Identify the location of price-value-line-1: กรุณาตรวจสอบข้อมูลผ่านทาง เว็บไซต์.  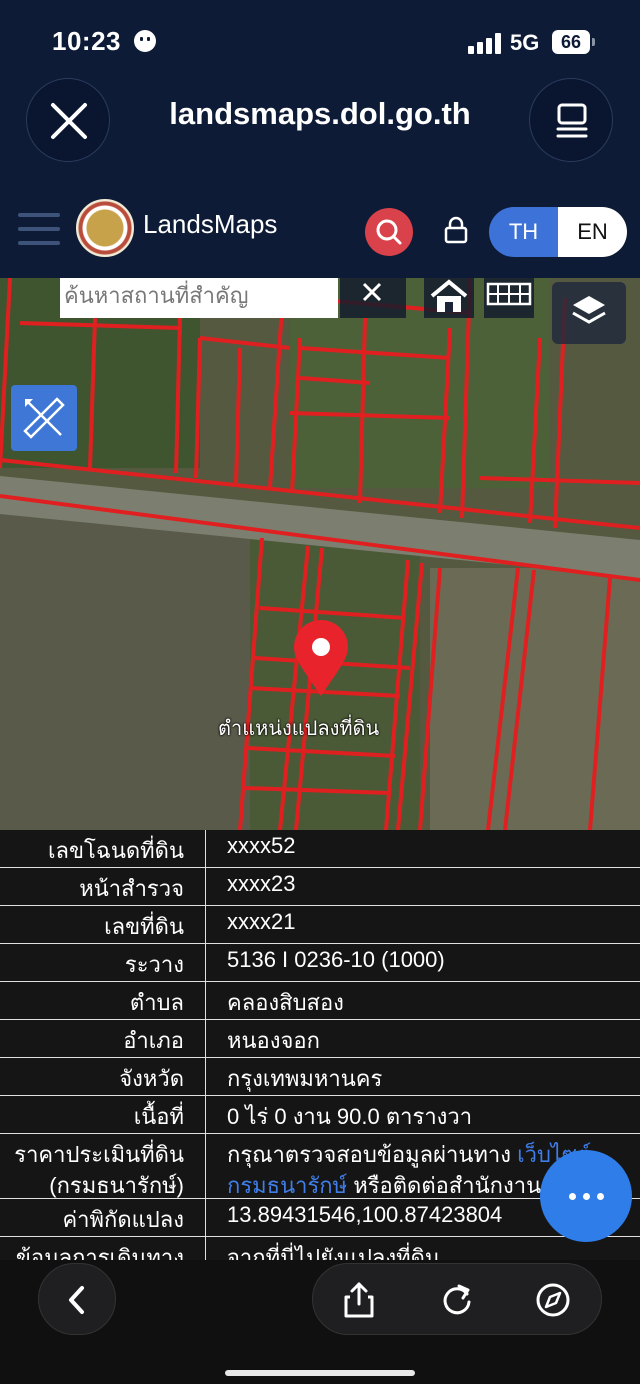
(409, 1154).